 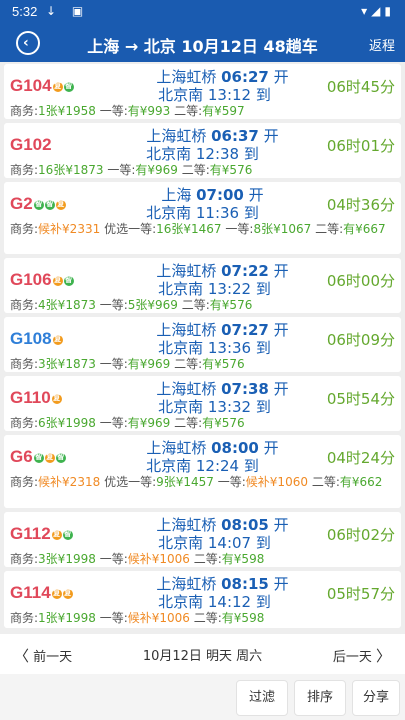 What do you see at coordinates (352, 657) in the screenshot?
I see `next-day-label: 后一天` at bounding box center [352, 657].